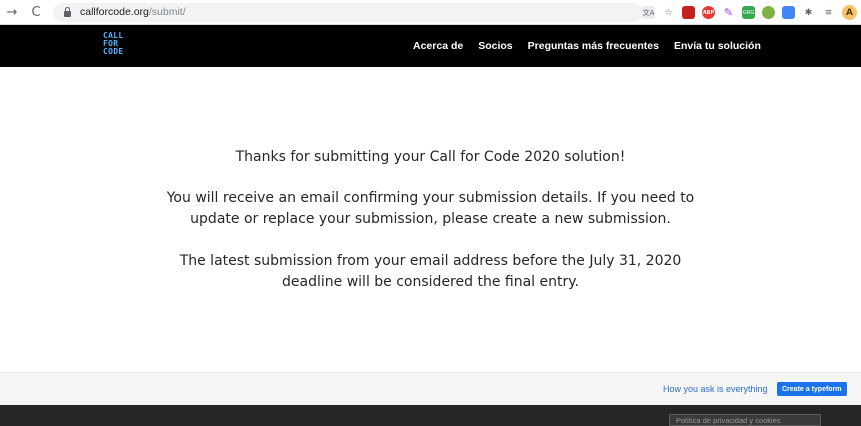 This screenshot has width=861, height=426. Describe the element at coordinates (113, 44) in the screenshot. I see `call-for-code-logo: CALL FOR CODE` at that location.